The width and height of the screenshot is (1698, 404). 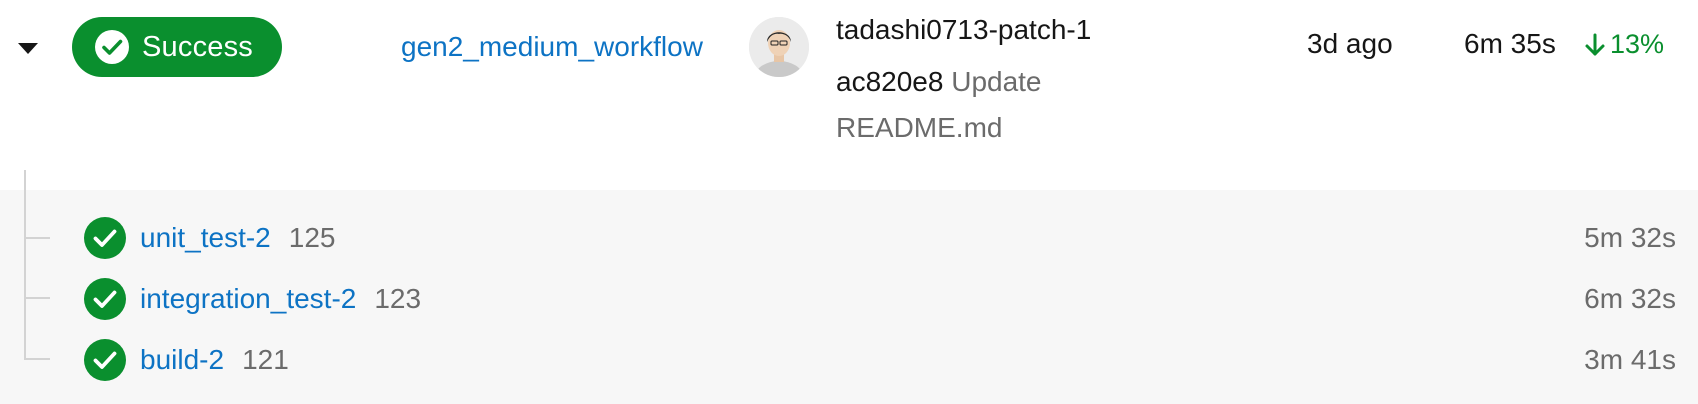 I want to click on commit-info: ac820e8 Update README.md, so click(x=971, y=105).